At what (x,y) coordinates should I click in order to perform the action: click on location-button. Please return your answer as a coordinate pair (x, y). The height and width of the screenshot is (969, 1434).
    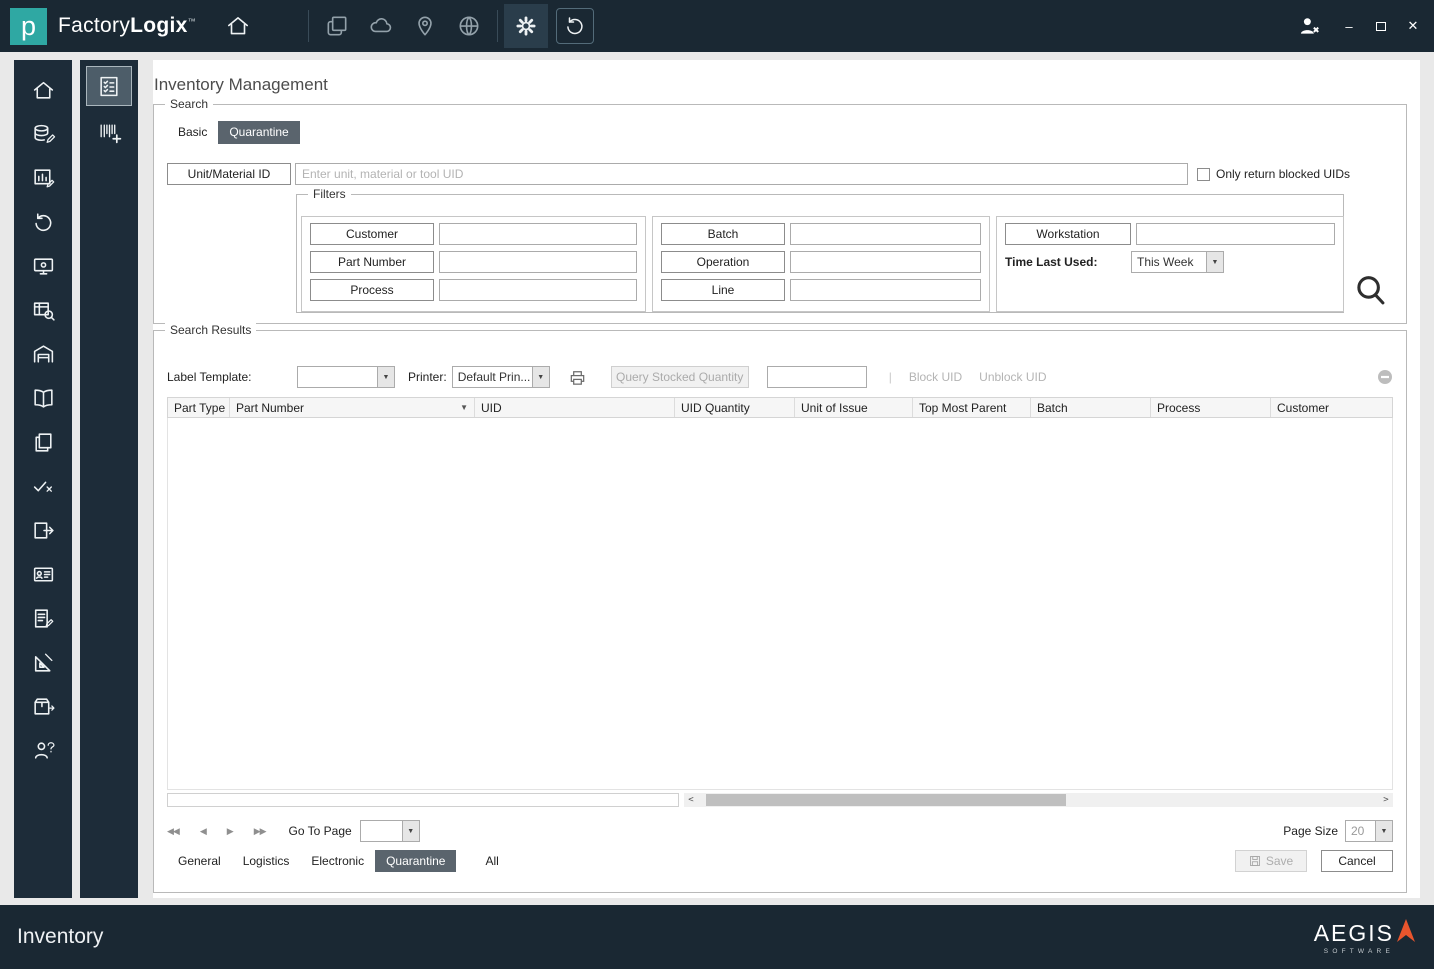
    Looking at the image, I should click on (425, 26).